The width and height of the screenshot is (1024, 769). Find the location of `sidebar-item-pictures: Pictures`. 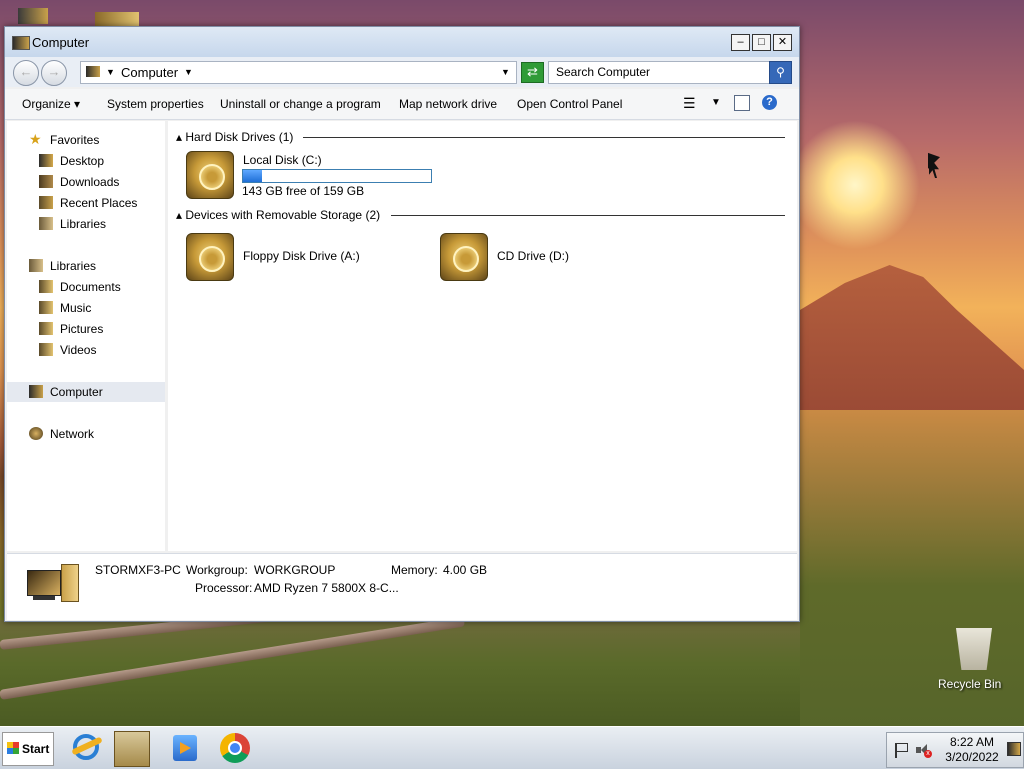

sidebar-item-pictures: Pictures is located at coordinates (86, 329).